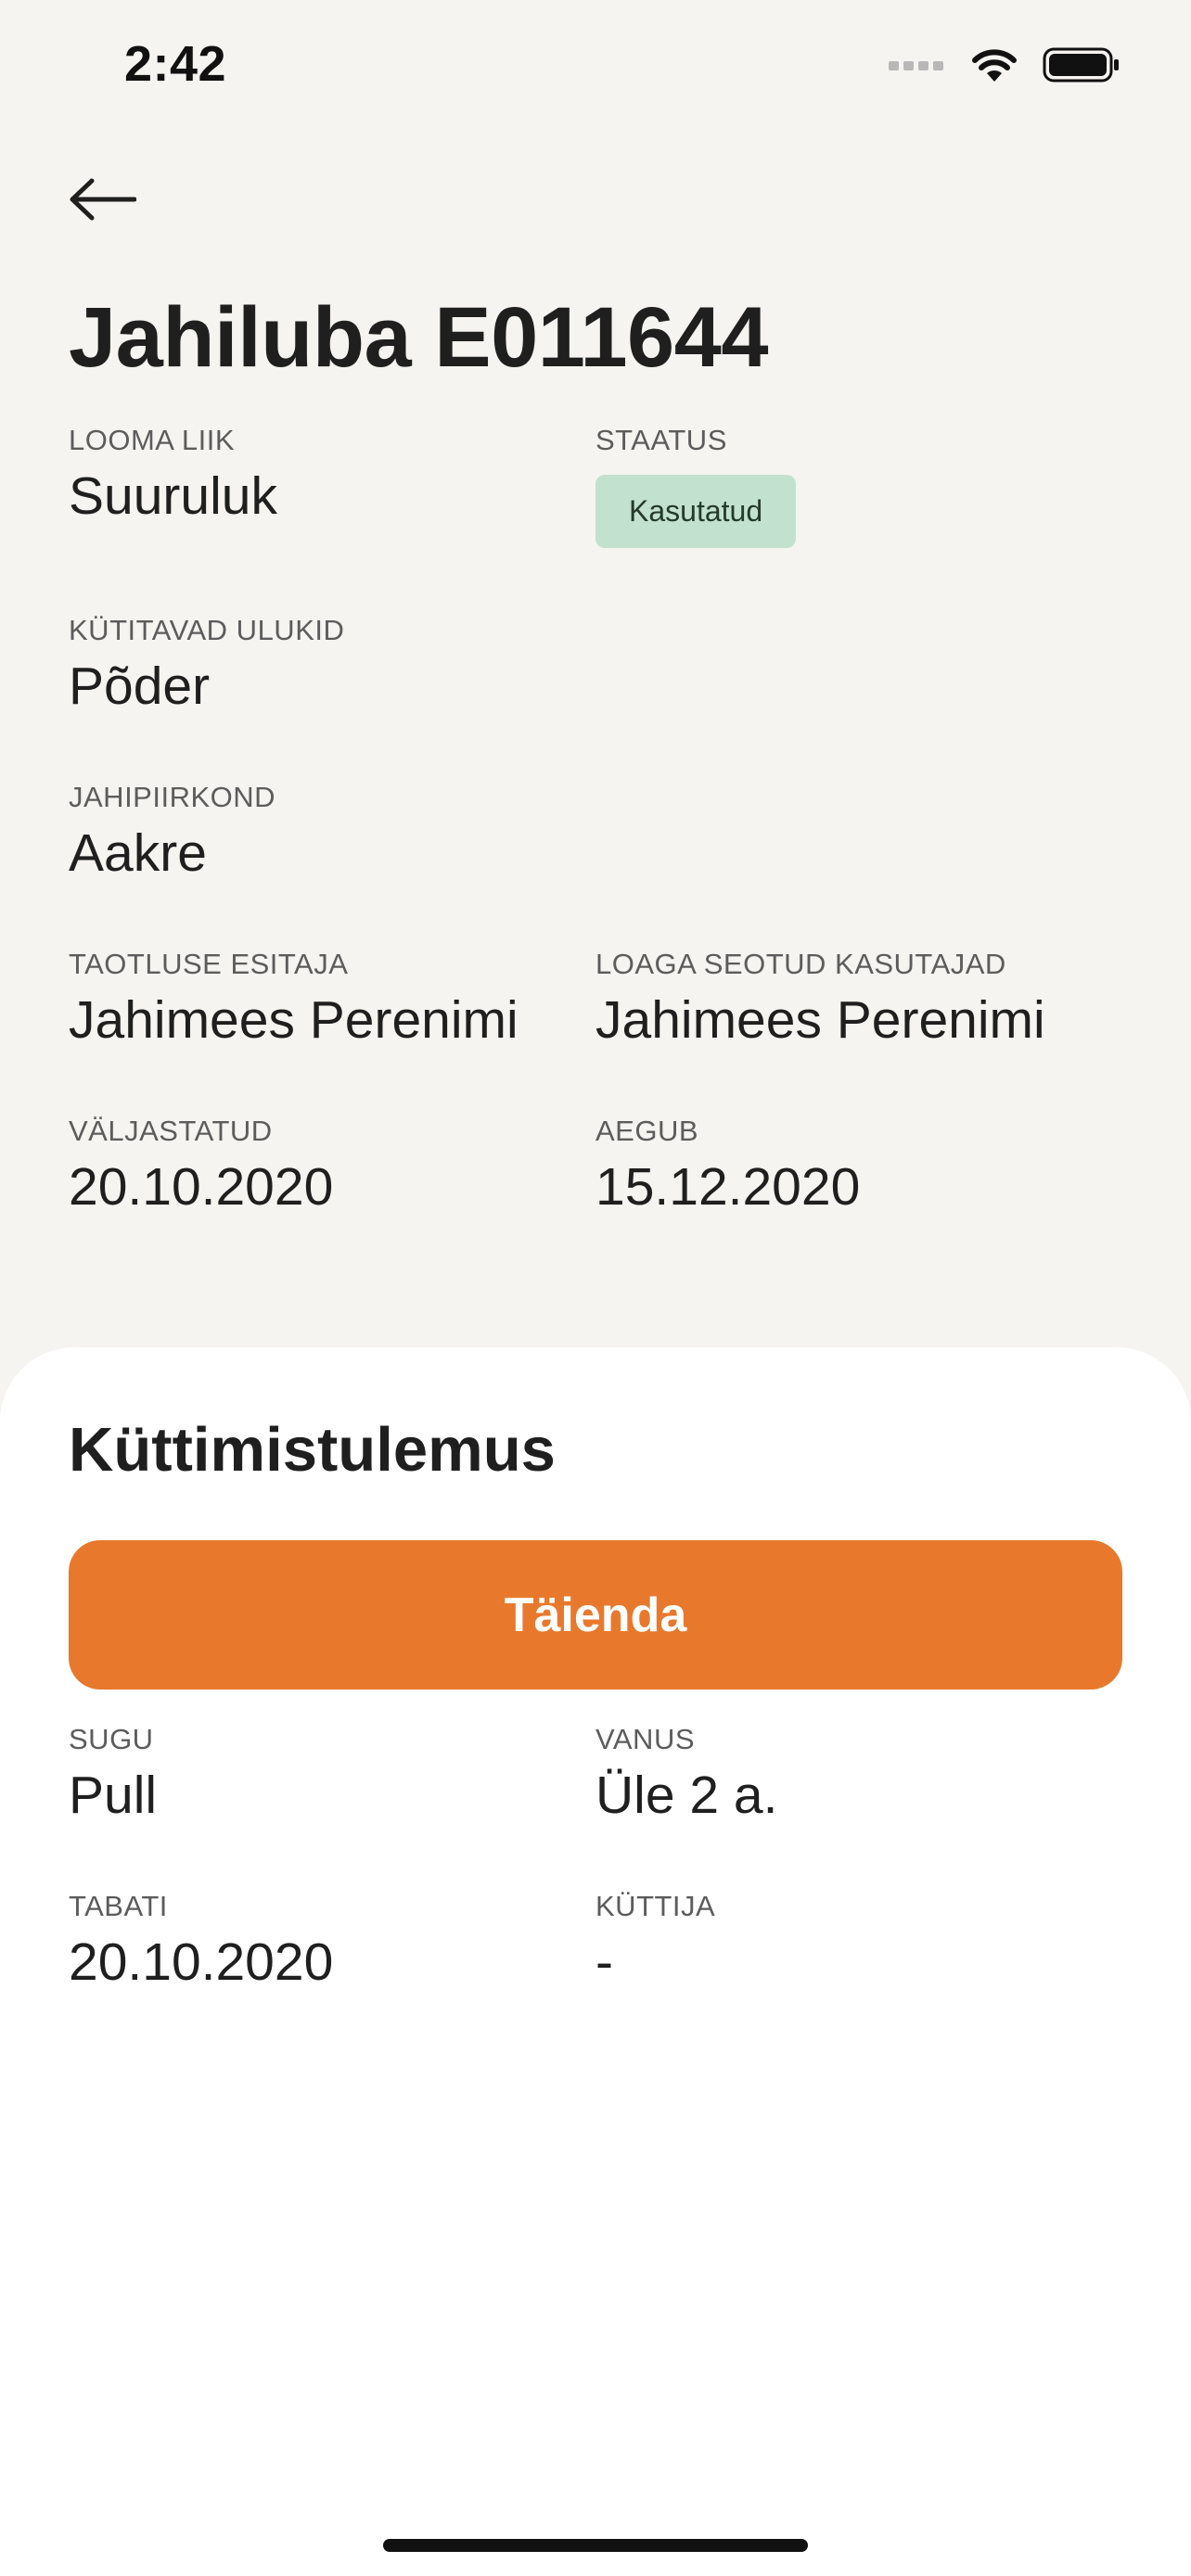 This screenshot has height=2576, width=1191. Describe the element at coordinates (138, 853) in the screenshot. I see `hunting-district-value: Aakre` at that location.